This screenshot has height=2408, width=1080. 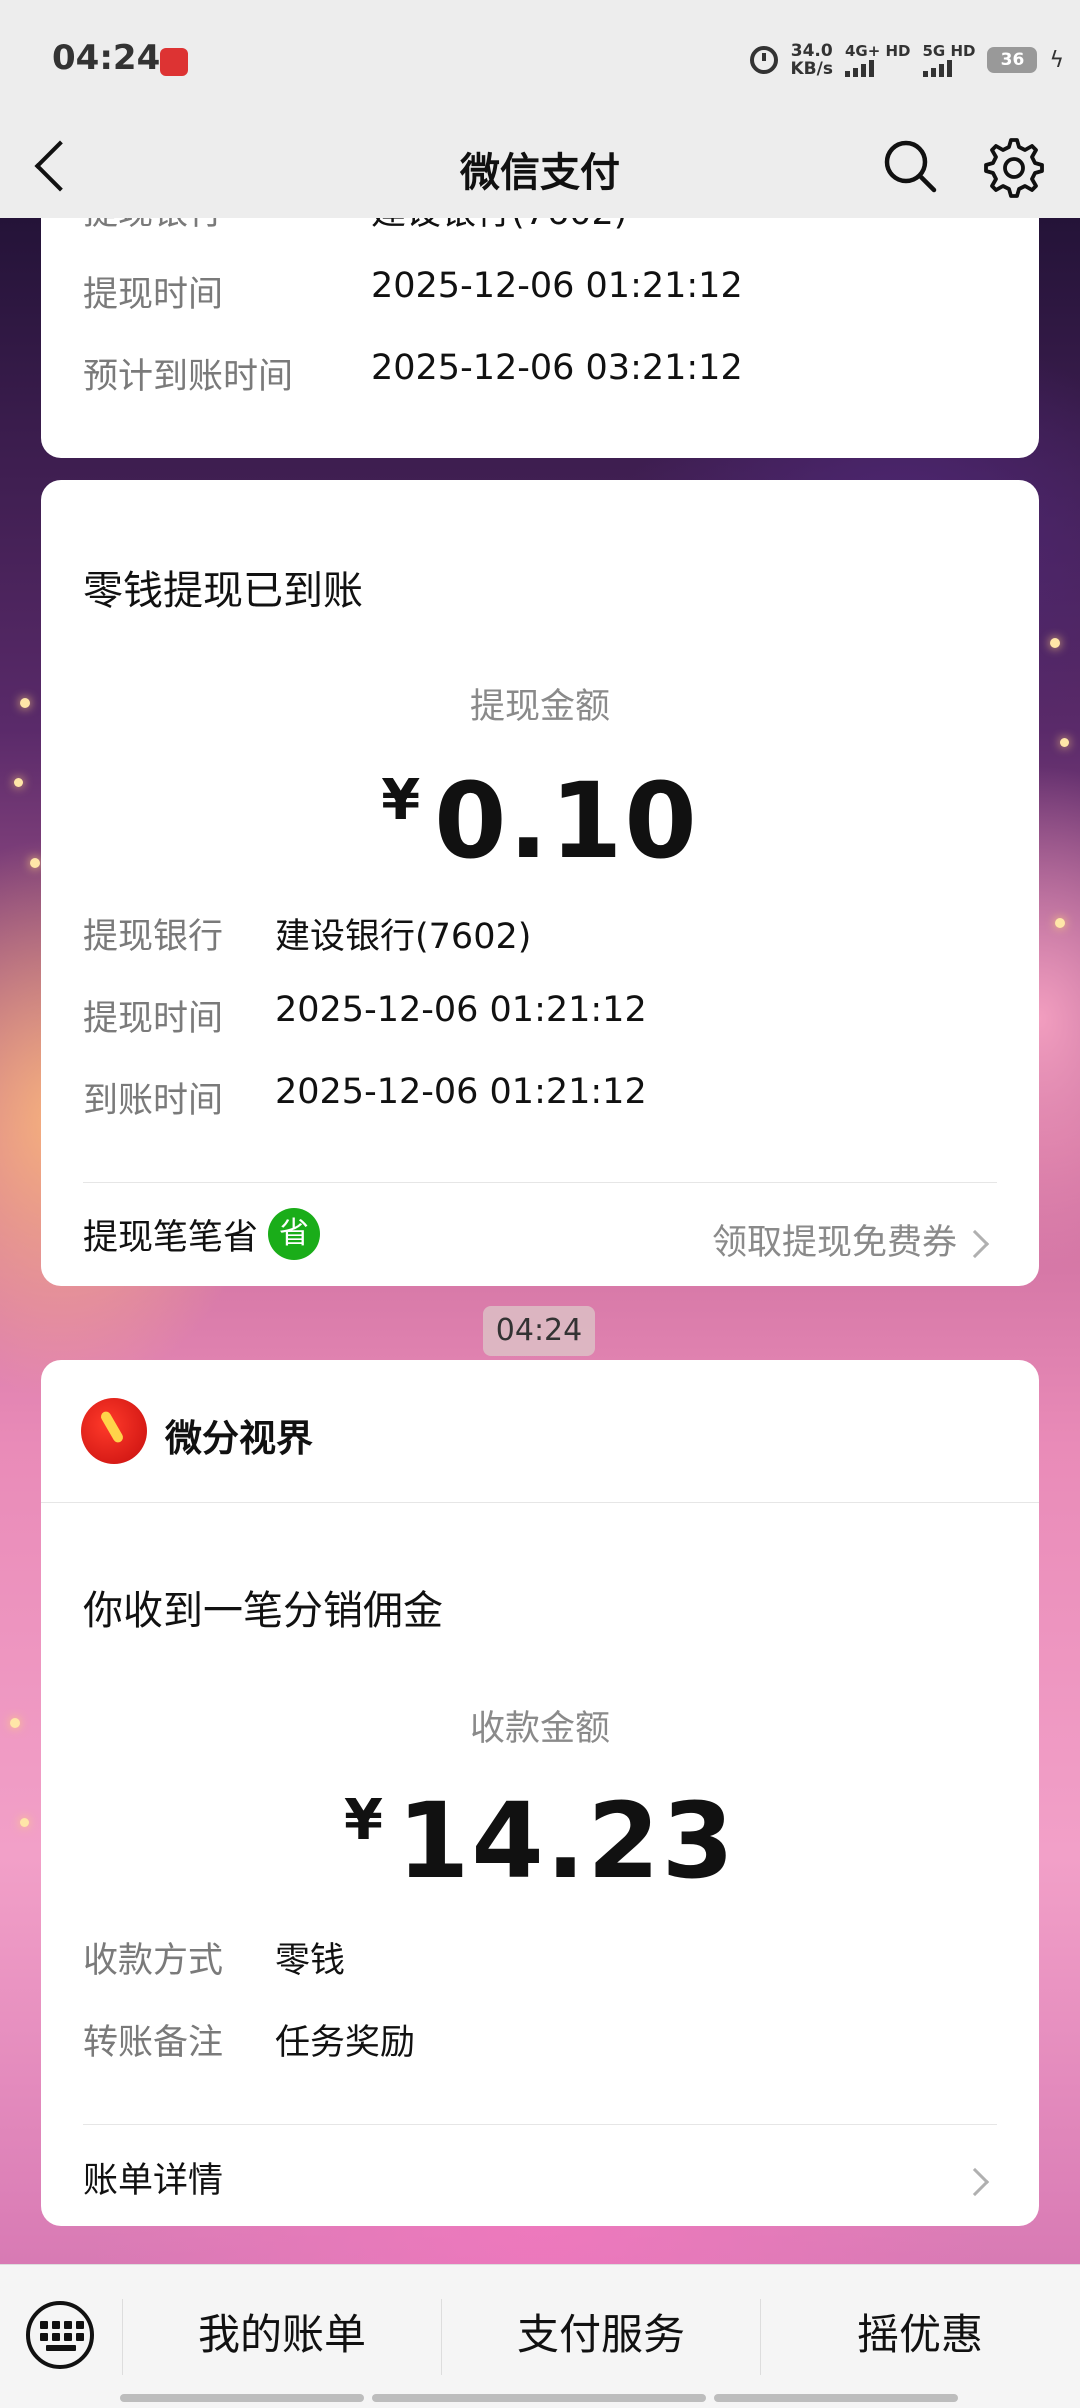 I want to click on detail-row: 到账时间 2025-12-06 01:21:12, so click(x=365, y=1096).